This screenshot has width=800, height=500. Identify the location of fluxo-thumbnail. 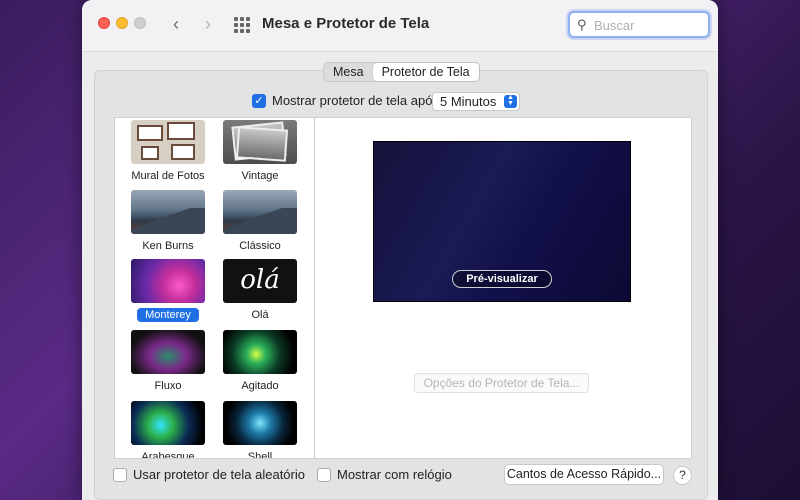
(168, 352).